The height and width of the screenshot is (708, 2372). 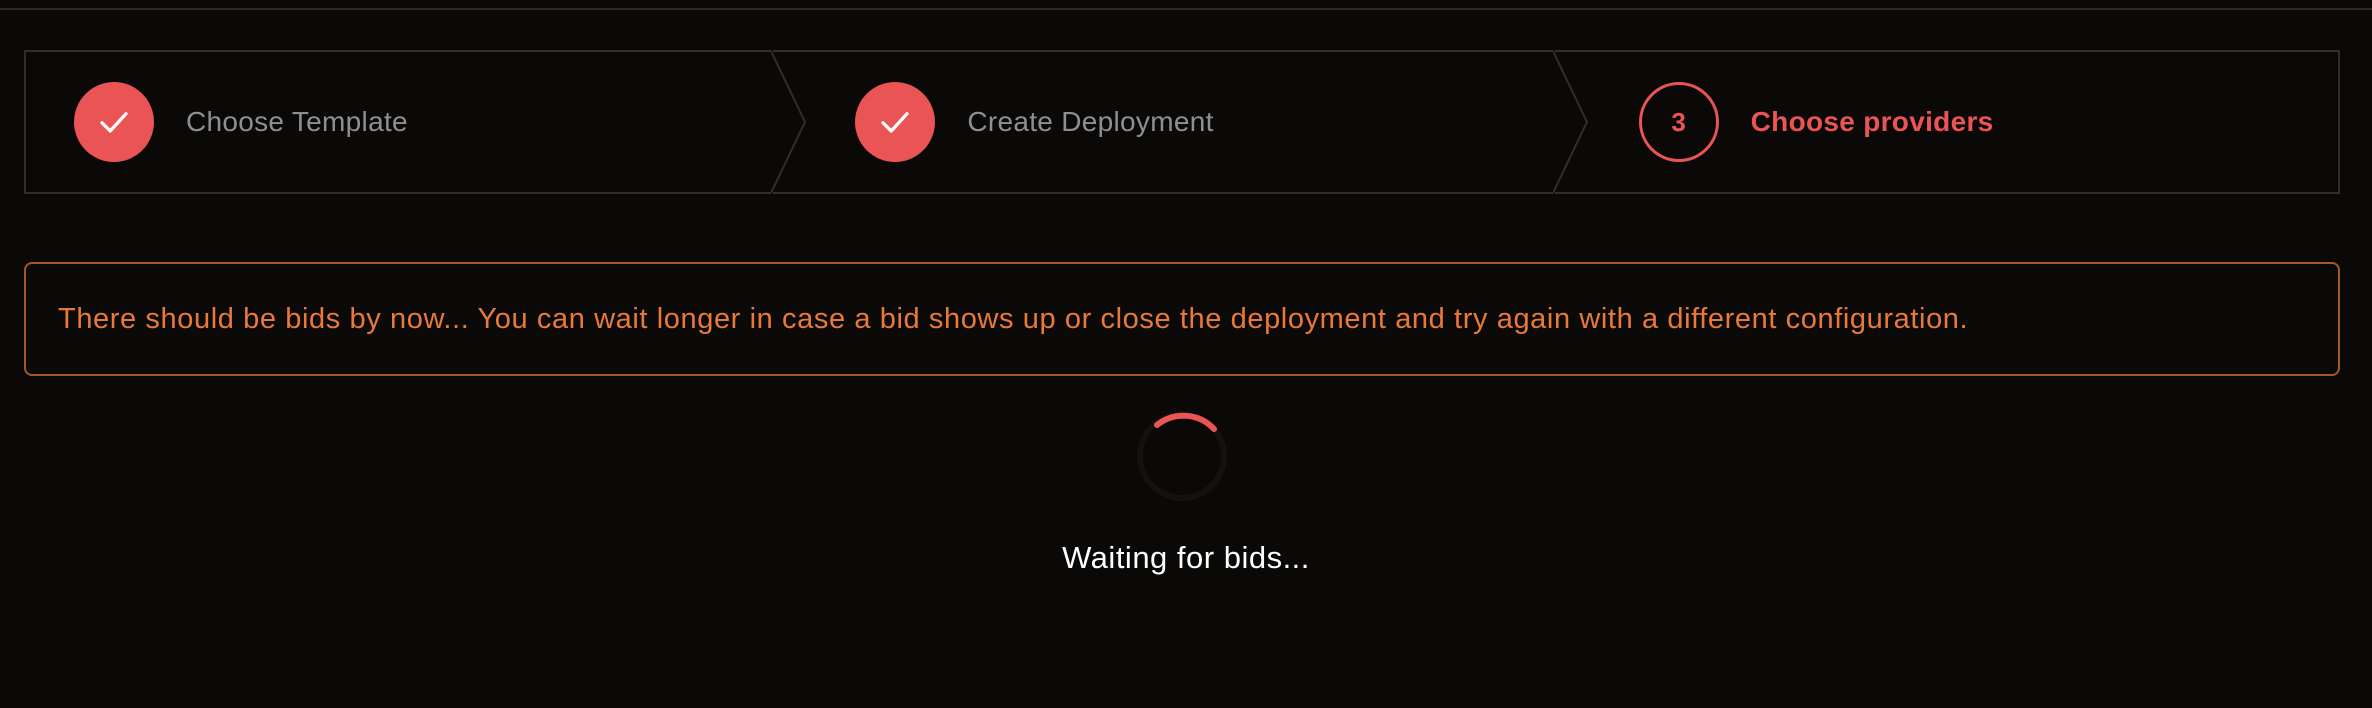 I want to click on step-create-deployment: Create Deployment, so click(x=1180, y=122).